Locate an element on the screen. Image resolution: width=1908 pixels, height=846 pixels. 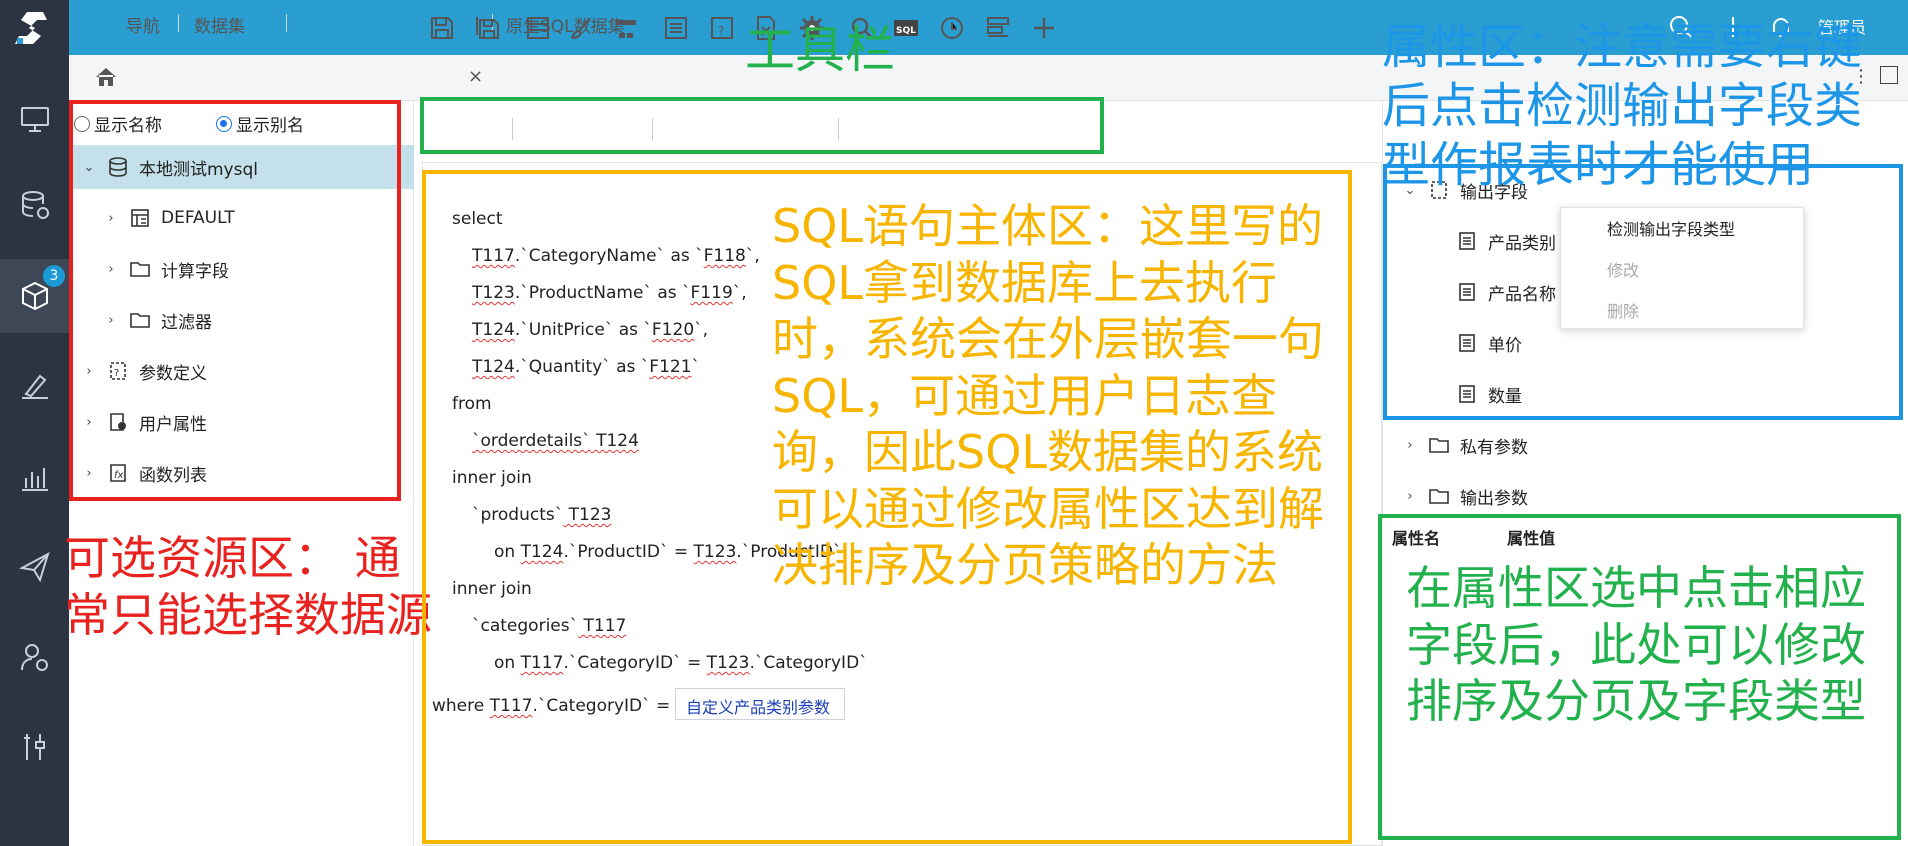
database-settings-icon is located at coordinates (35, 205).